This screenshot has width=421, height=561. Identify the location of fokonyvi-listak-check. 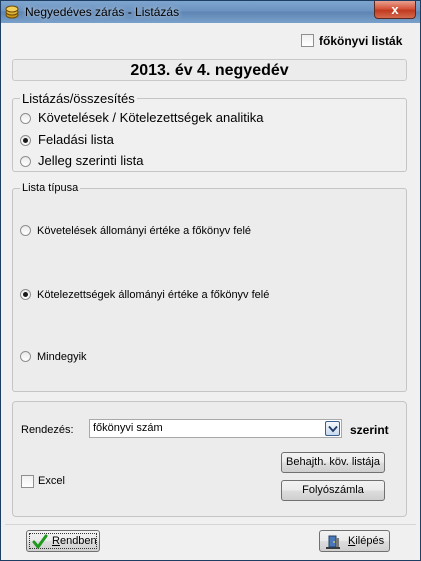
(307, 40).